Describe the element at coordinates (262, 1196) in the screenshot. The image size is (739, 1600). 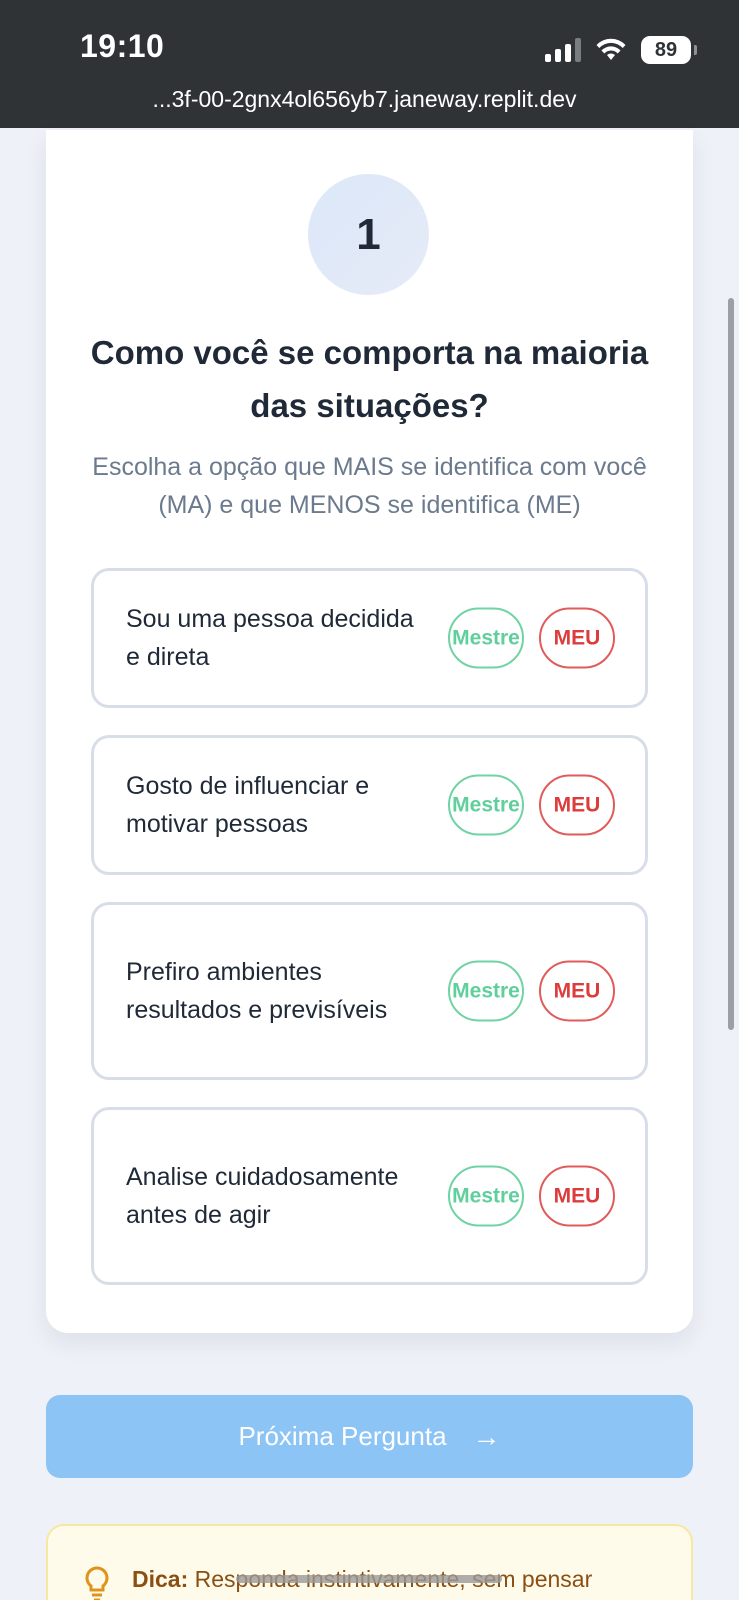
I see `option-label: Analise cuidadosamente antes de agir` at that location.